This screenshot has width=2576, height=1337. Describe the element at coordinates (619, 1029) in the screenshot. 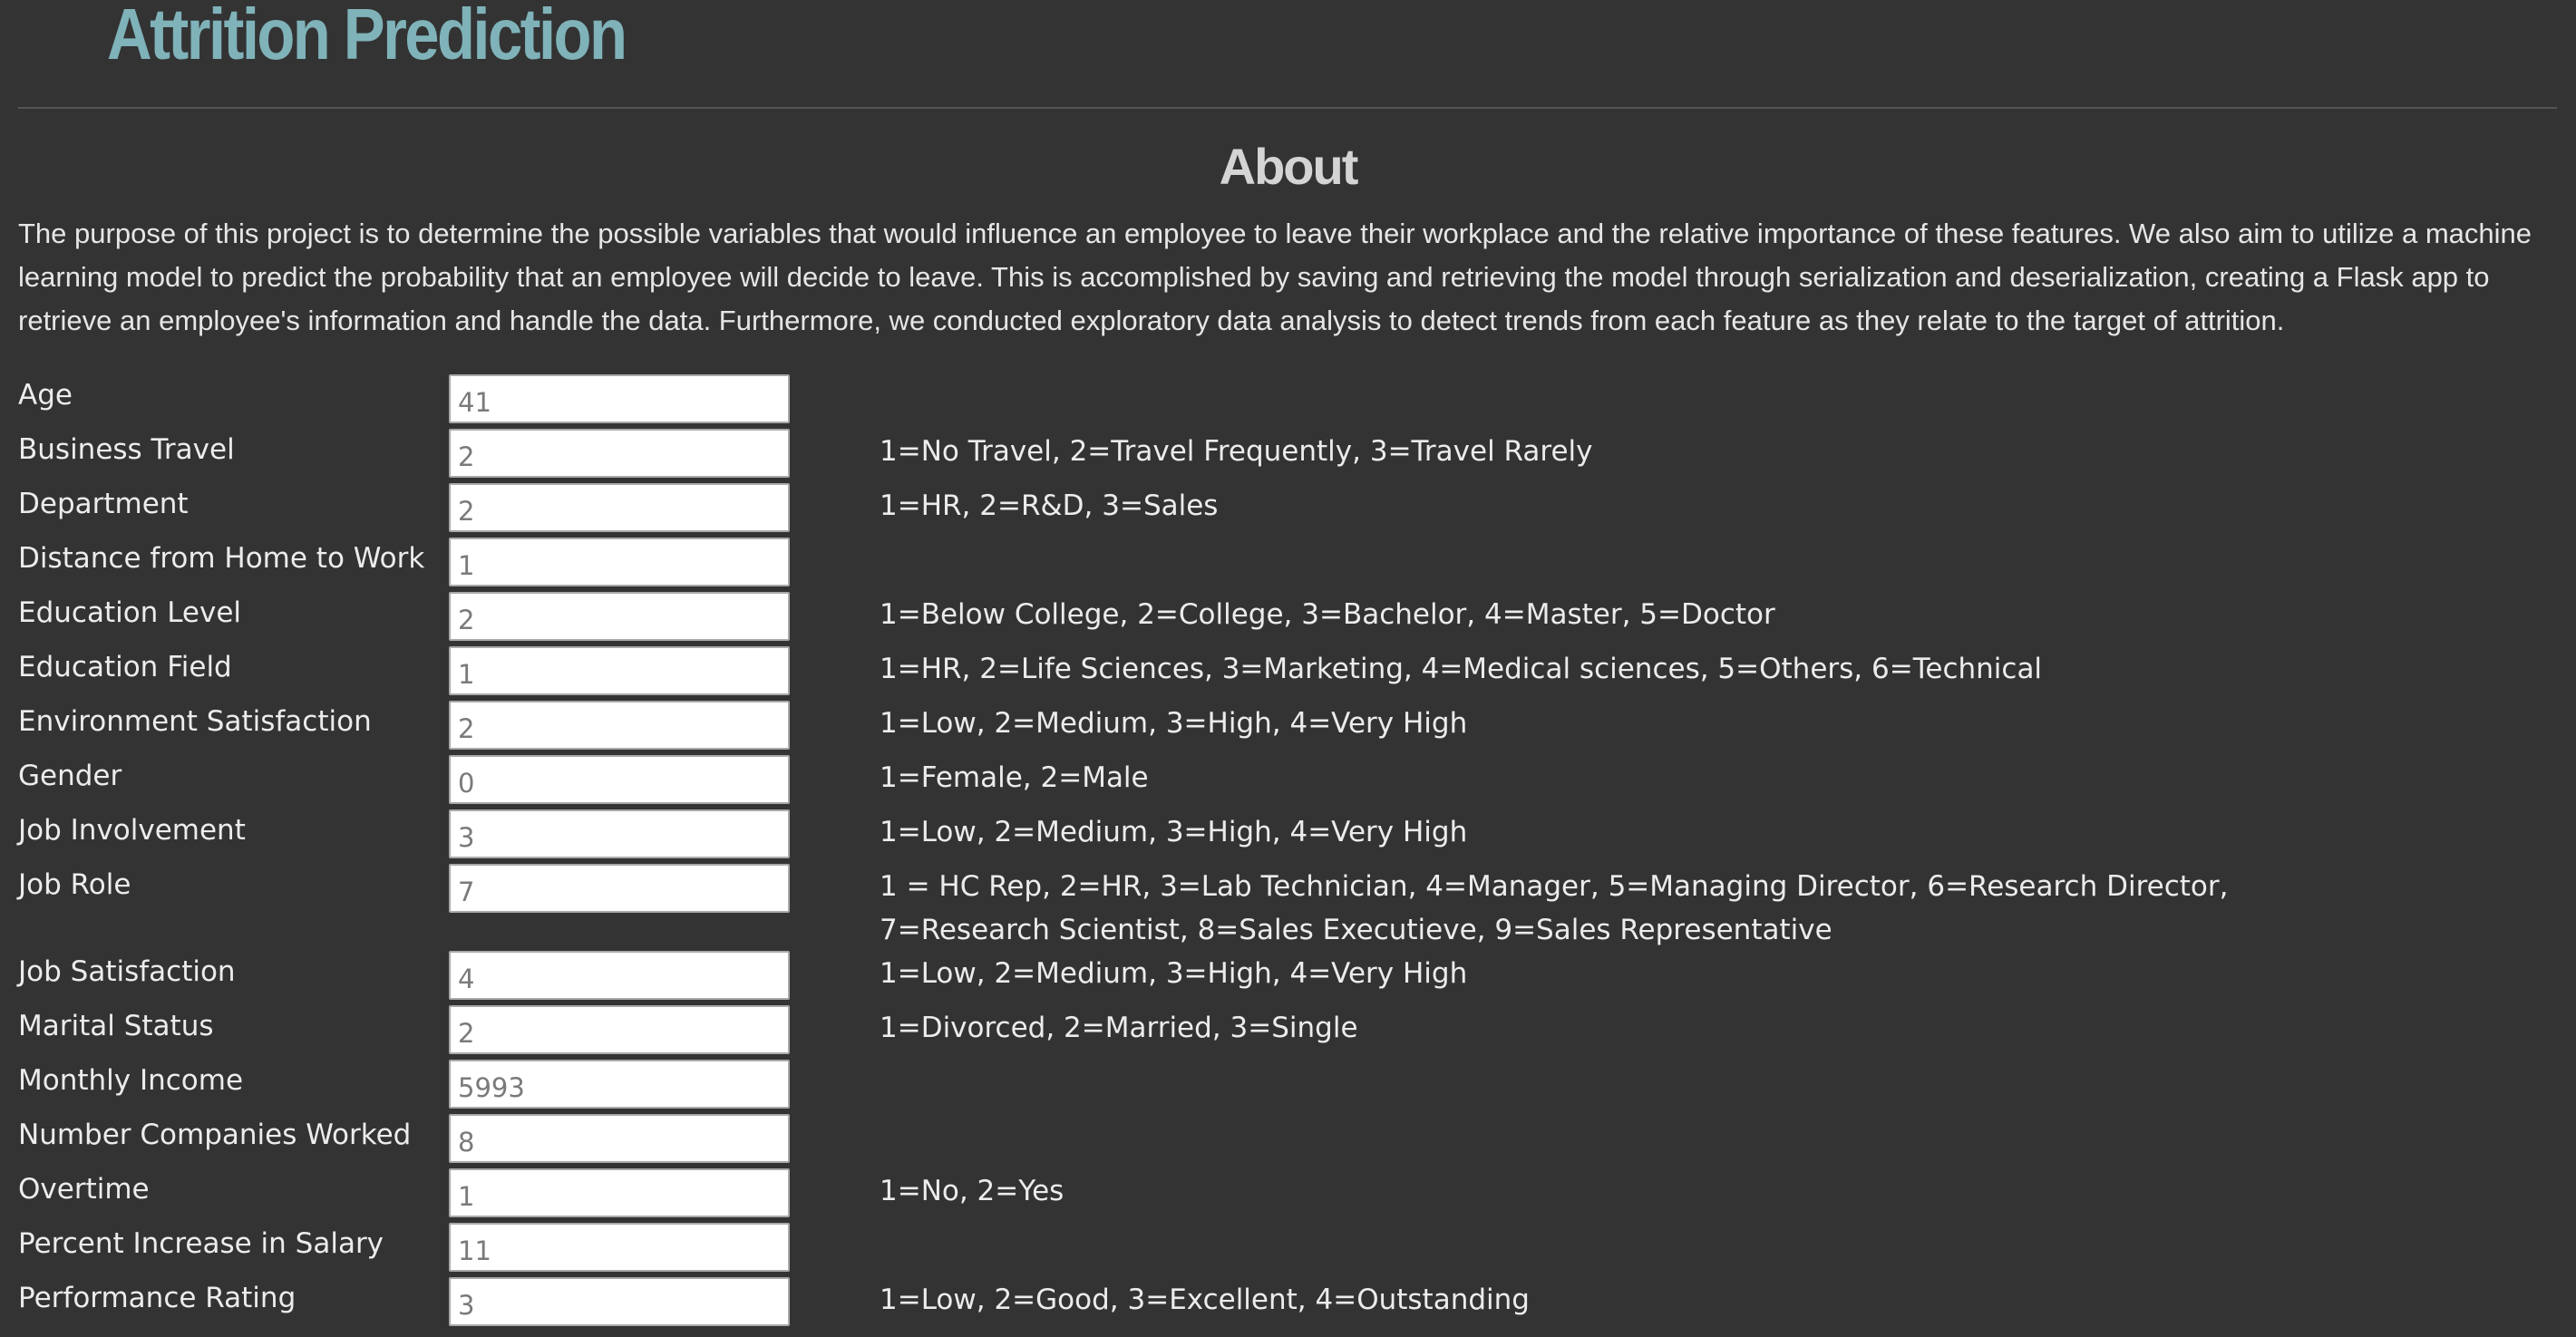

I see `marital-status-input` at that location.